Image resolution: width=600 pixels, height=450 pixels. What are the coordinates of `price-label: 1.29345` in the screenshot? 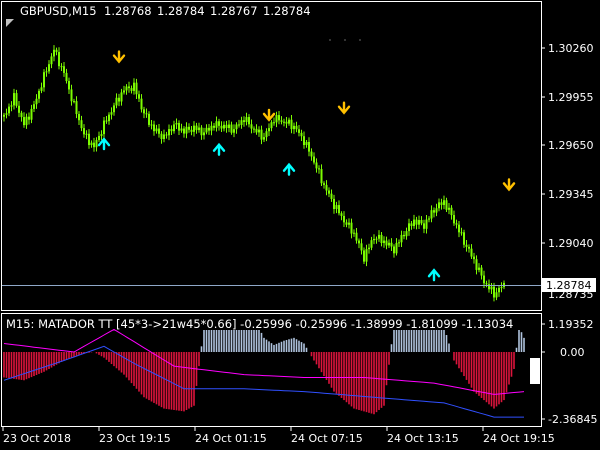 It's located at (571, 194).